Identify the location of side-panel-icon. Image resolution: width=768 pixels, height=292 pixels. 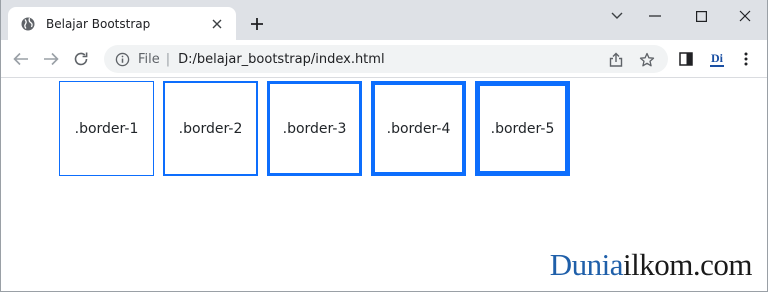
(686, 59).